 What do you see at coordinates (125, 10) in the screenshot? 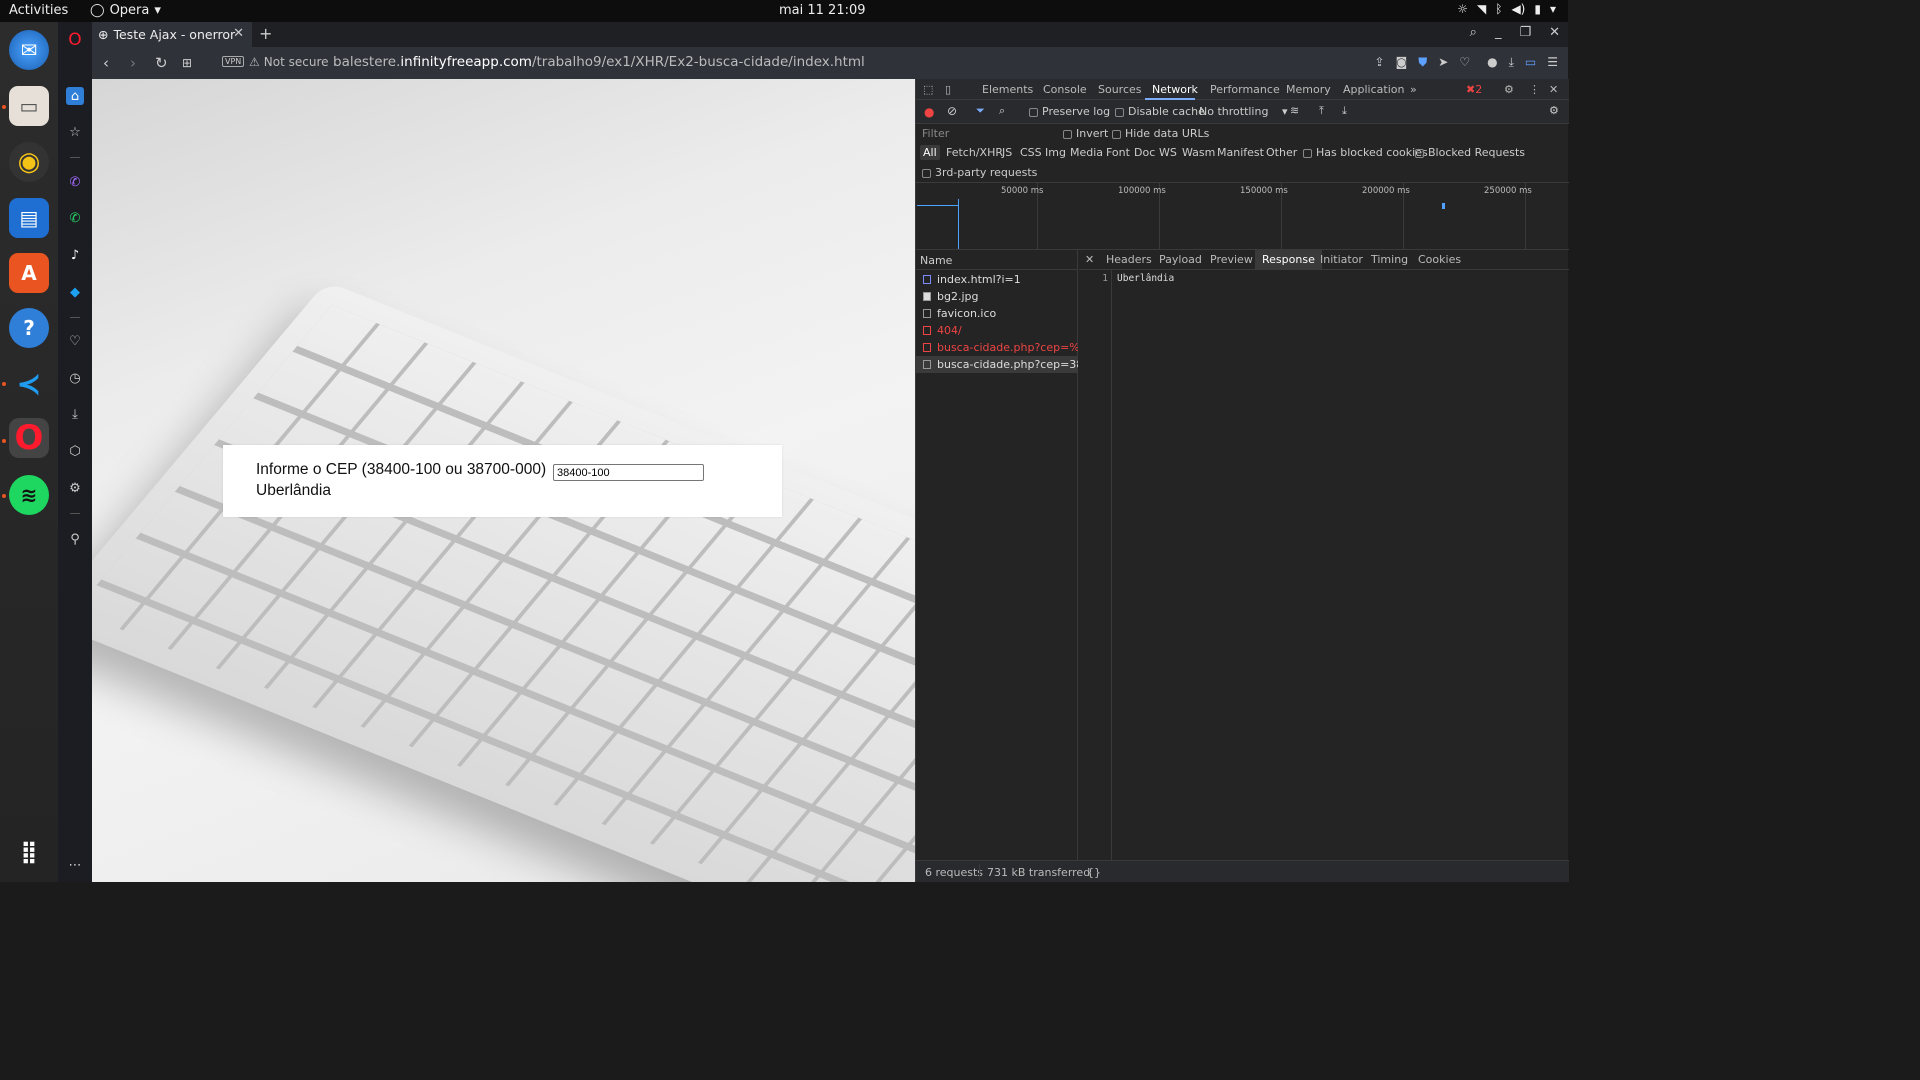
I see `app-menu: ◯ Opera ▾` at bounding box center [125, 10].